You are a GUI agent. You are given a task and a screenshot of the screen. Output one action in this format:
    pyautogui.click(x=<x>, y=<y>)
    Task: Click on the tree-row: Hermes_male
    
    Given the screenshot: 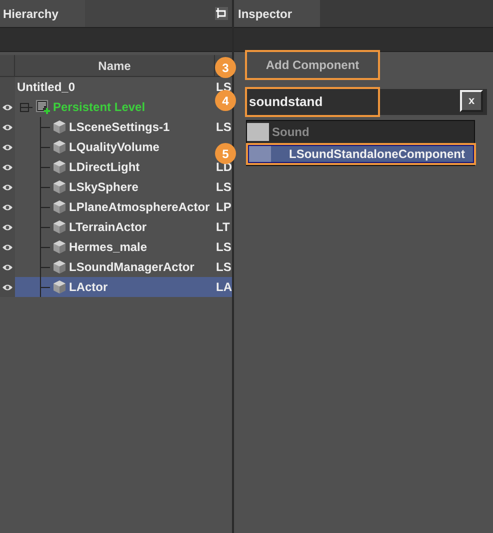 What is the action you would take?
    pyautogui.click(x=115, y=247)
    